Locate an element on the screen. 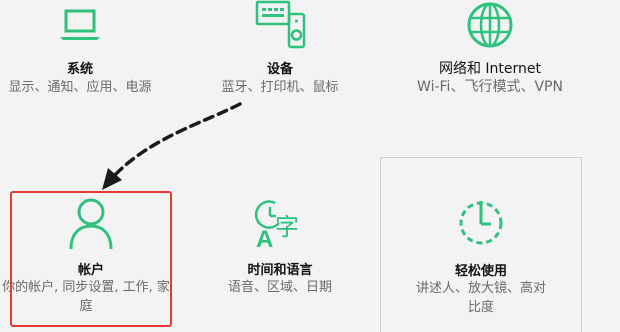 Image resolution: width=620 pixels, height=332 pixels. time-language-icon: A 字 is located at coordinates (280, 225).